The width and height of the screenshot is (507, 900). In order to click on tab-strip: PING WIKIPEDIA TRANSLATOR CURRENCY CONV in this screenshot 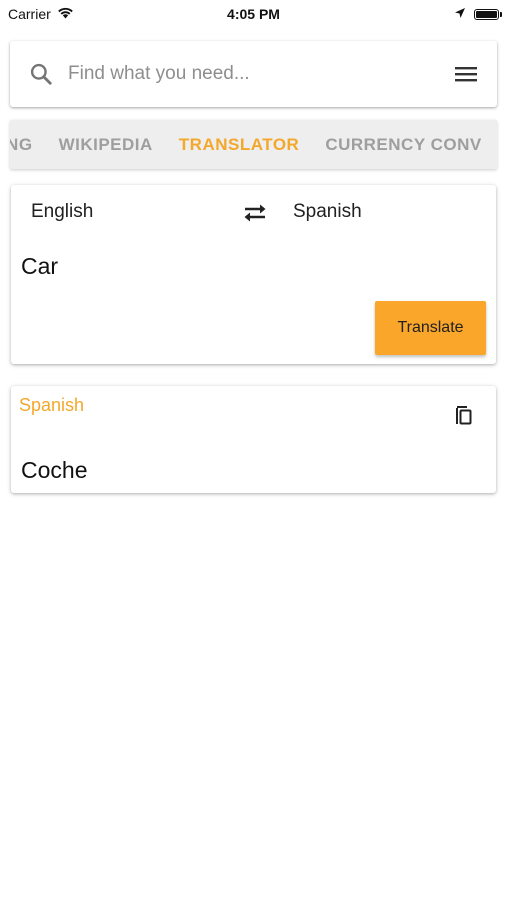, I will do `click(253, 144)`.